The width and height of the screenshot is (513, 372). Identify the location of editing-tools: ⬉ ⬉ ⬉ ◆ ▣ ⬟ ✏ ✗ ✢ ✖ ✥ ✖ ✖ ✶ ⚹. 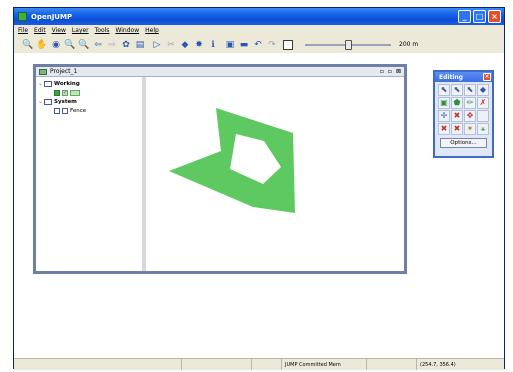
(463, 109).